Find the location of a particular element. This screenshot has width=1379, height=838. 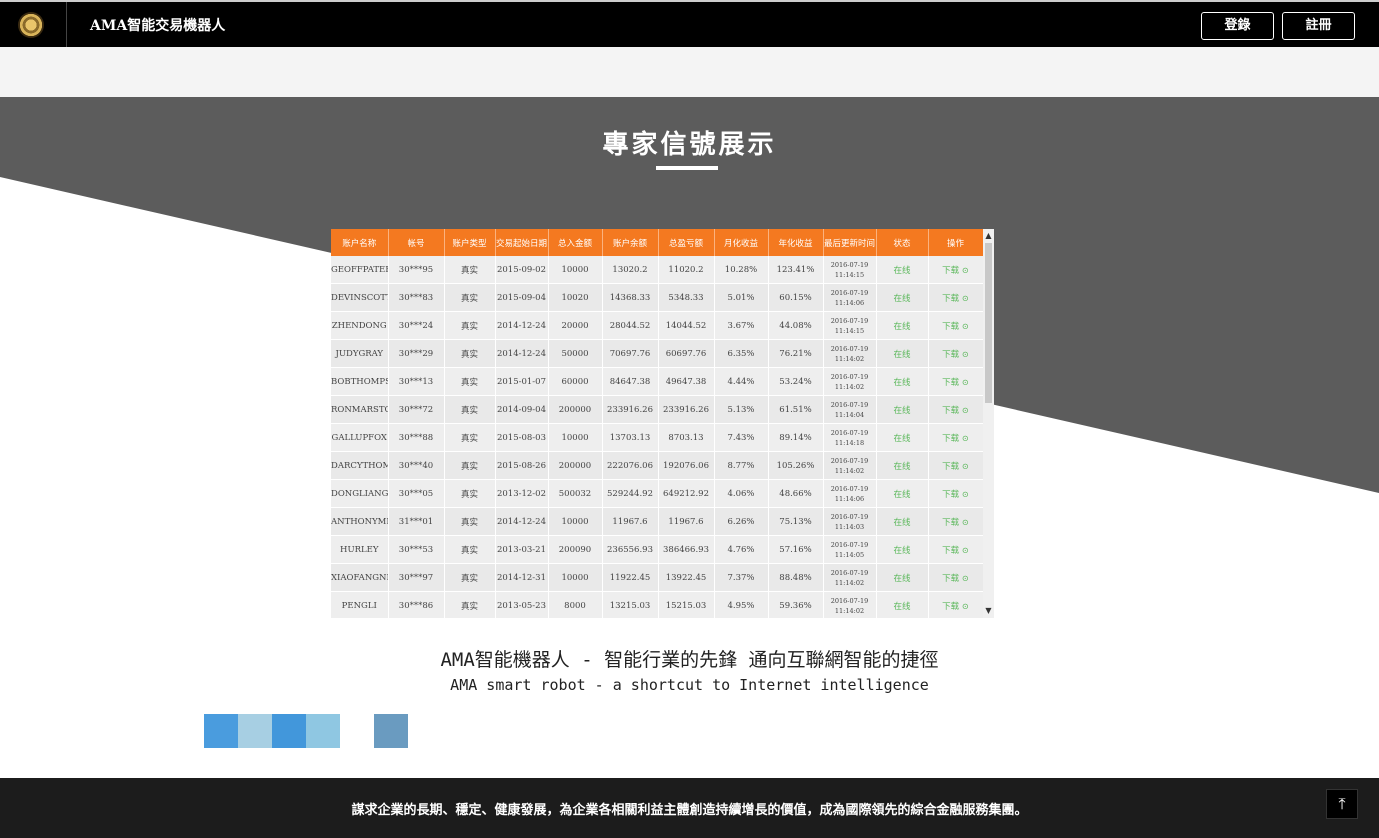

balance-cell: 236556.93 is located at coordinates (630, 549).